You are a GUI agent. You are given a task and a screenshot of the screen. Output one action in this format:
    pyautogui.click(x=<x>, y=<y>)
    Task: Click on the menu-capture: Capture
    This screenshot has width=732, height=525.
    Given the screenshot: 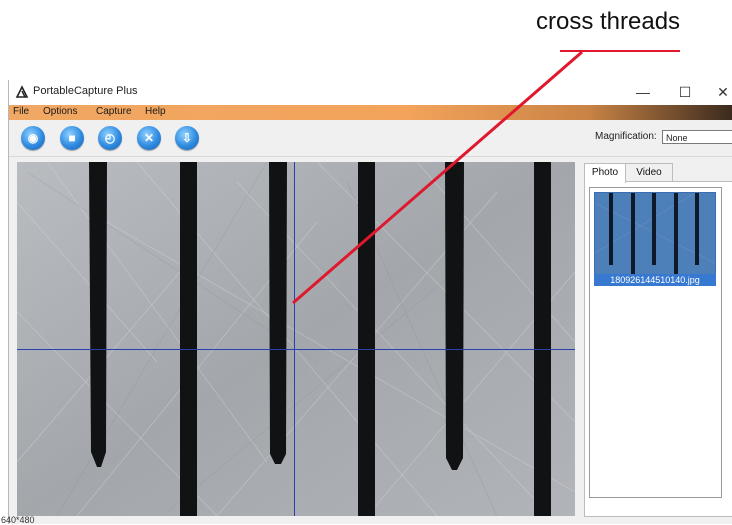 What is the action you would take?
    pyautogui.click(x=114, y=111)
    